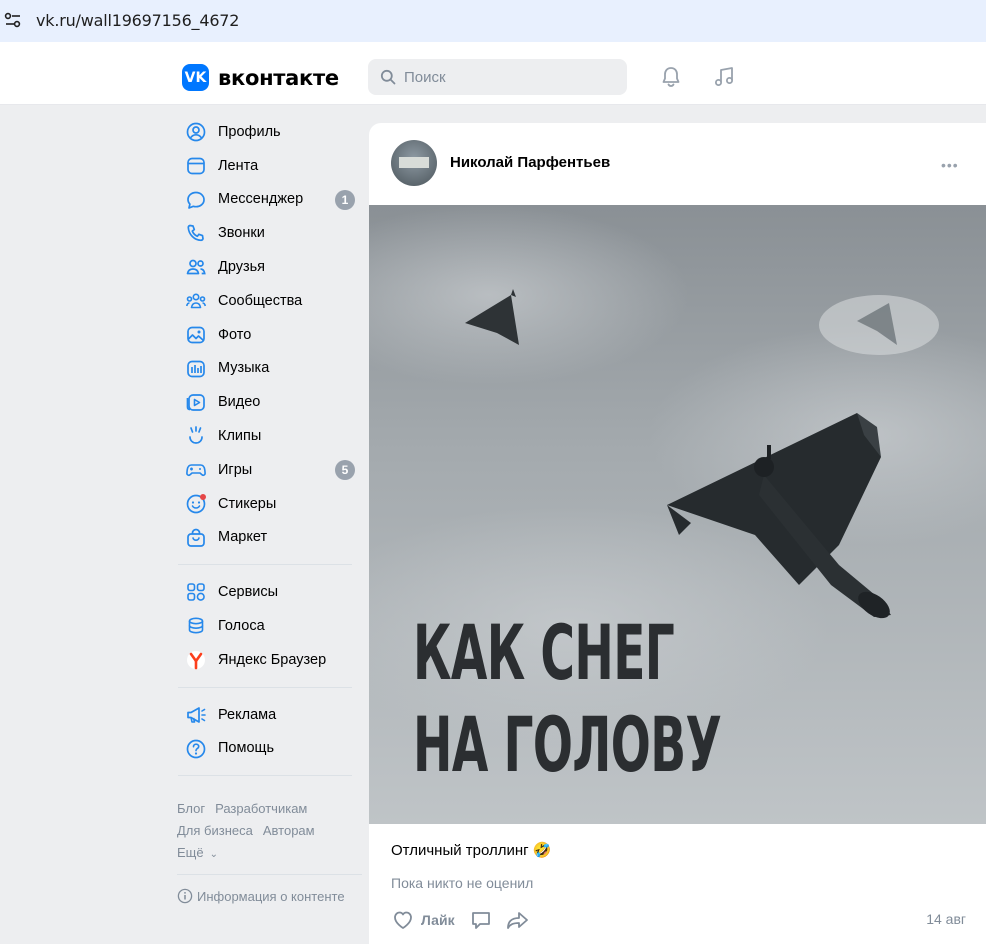 This screenshot has height=944, width=986. I want to click on sidebar-item-yandex-browser: Яндекс Браузер, so click(266, 660).